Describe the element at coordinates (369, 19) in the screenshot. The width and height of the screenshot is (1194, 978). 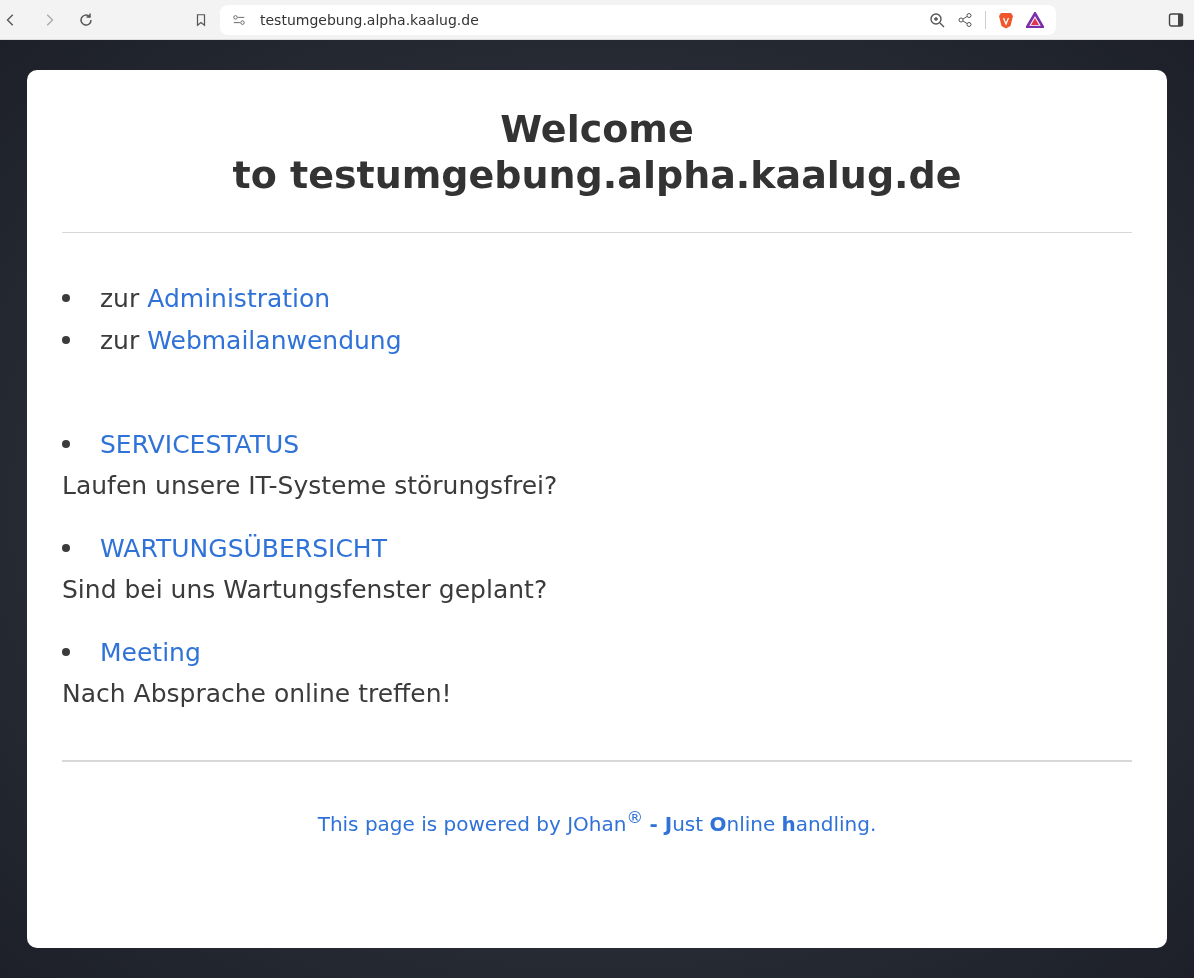
I see `url-text: testumgebung.alpha.kaalug.de` at that location.